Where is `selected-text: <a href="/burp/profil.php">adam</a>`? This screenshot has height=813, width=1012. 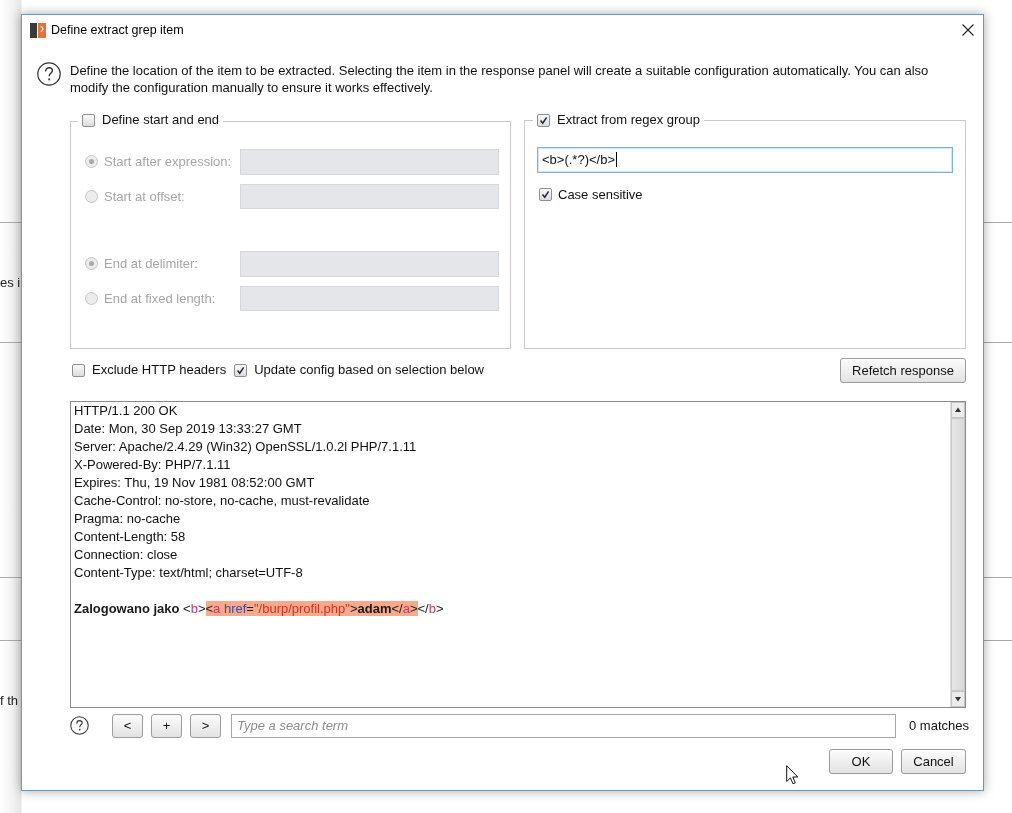
selected-text: <a href="/burp/profil.php">adam</a> is located at coordinates (311, 608).